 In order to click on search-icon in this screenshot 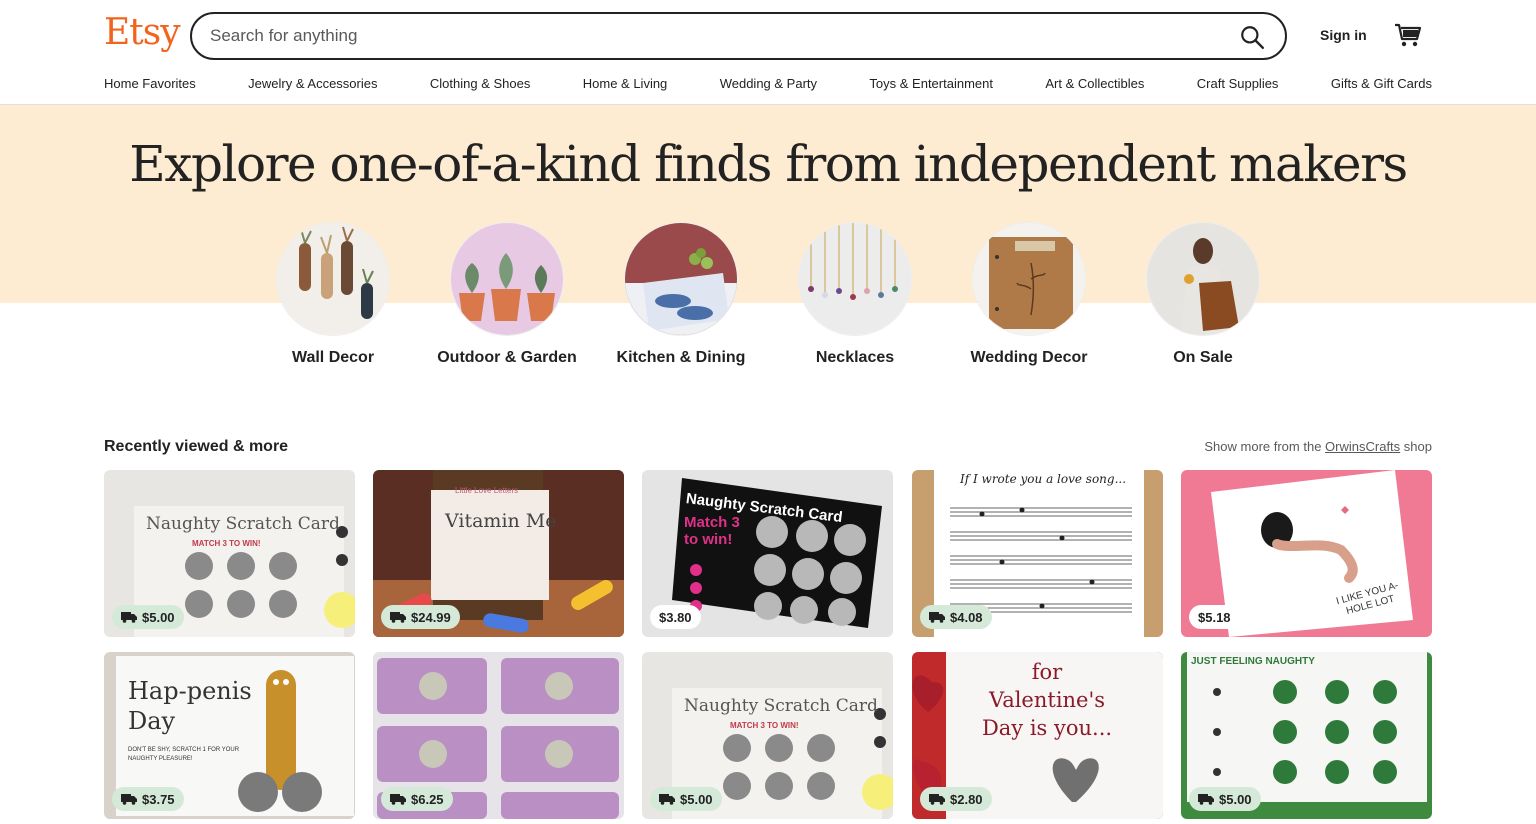, I will do `click(1252, 37)`.